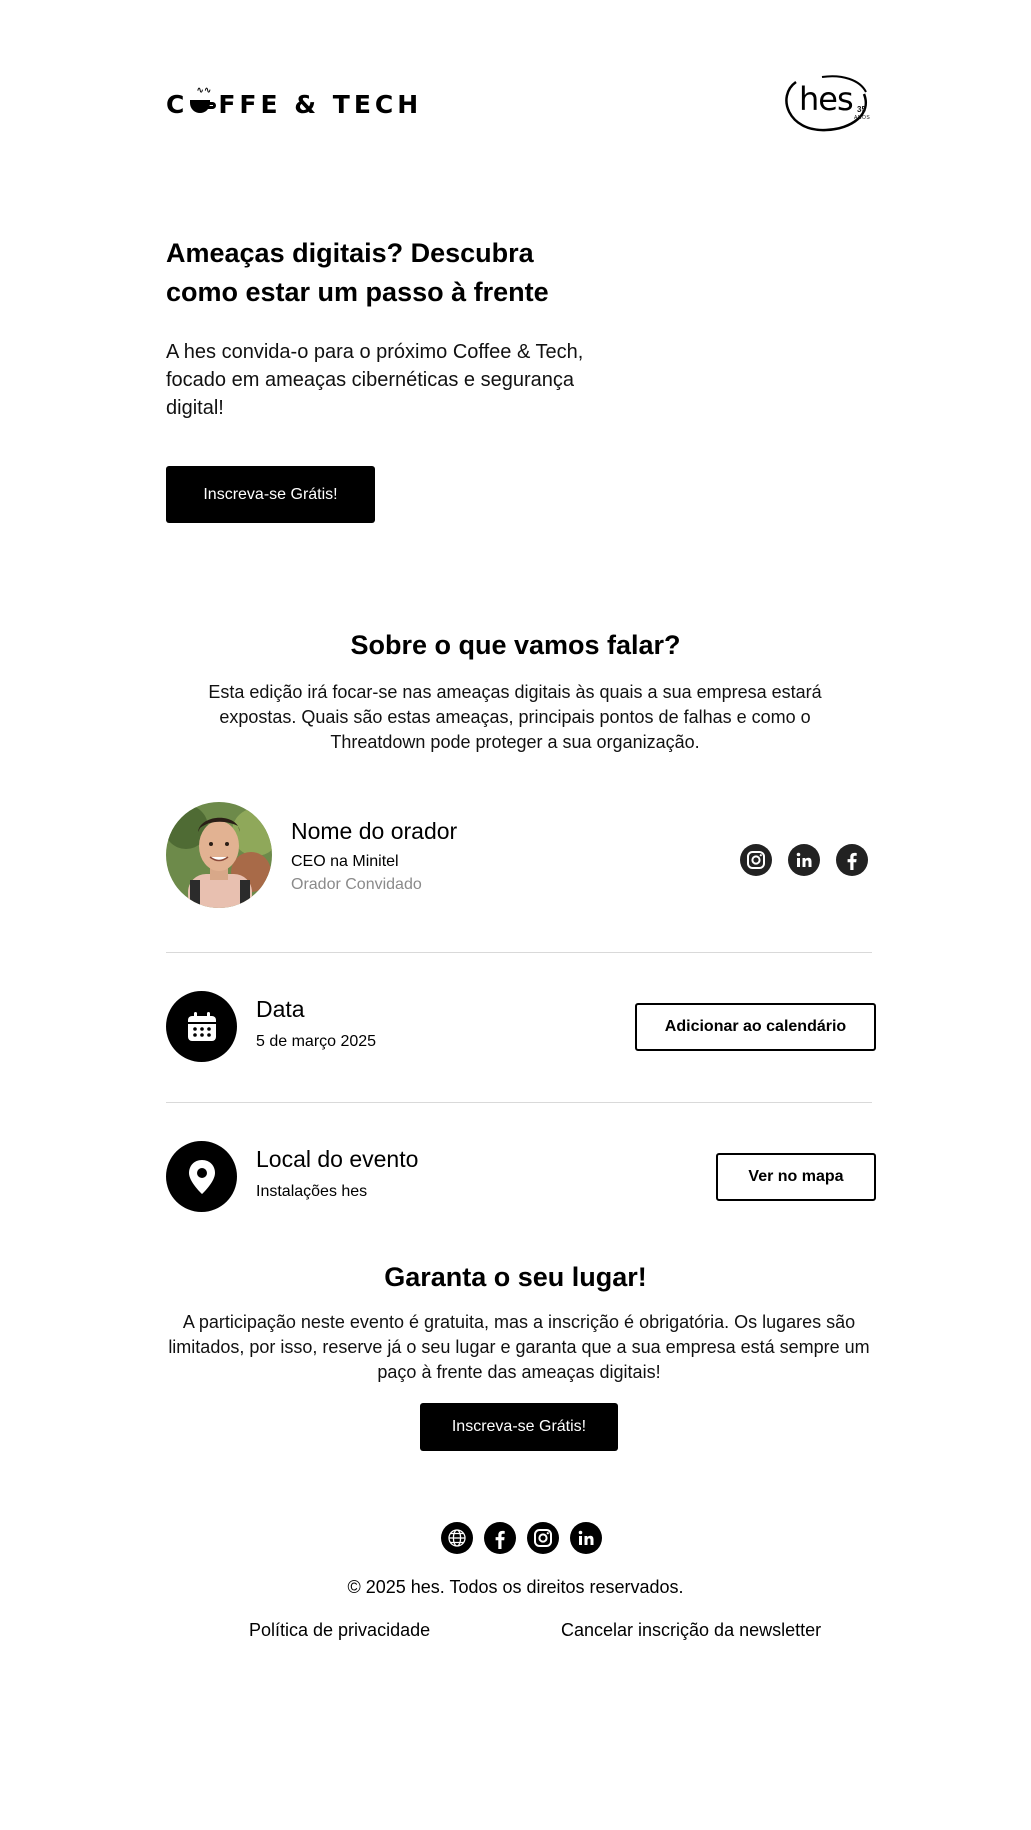 The width and height of the screenshot is (1031, 1830). I want to click on speaker-tag: Orador Convidado, so click(356, 884).